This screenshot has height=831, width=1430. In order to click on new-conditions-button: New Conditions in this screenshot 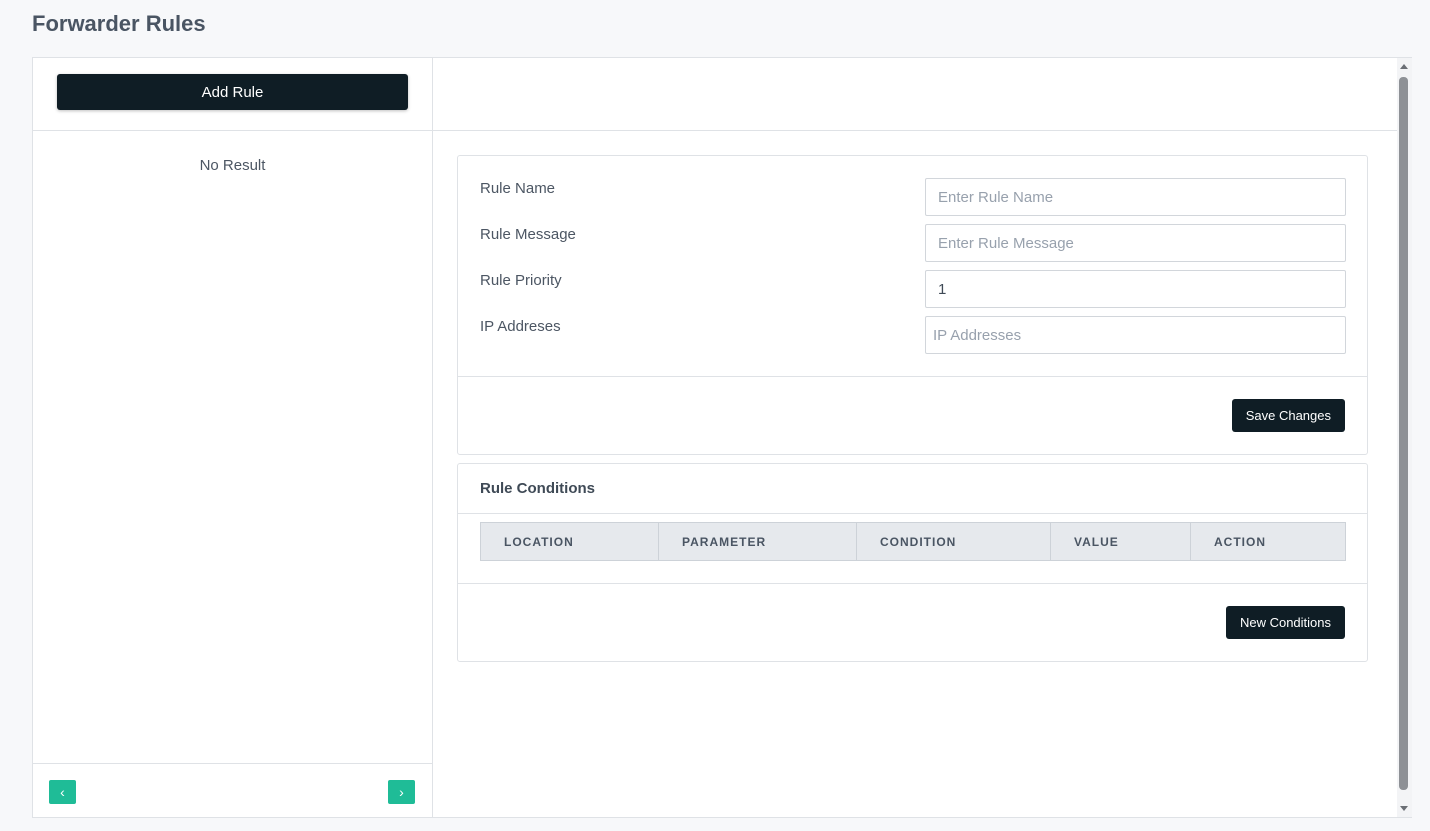, I will do `click(1285, 622)`.